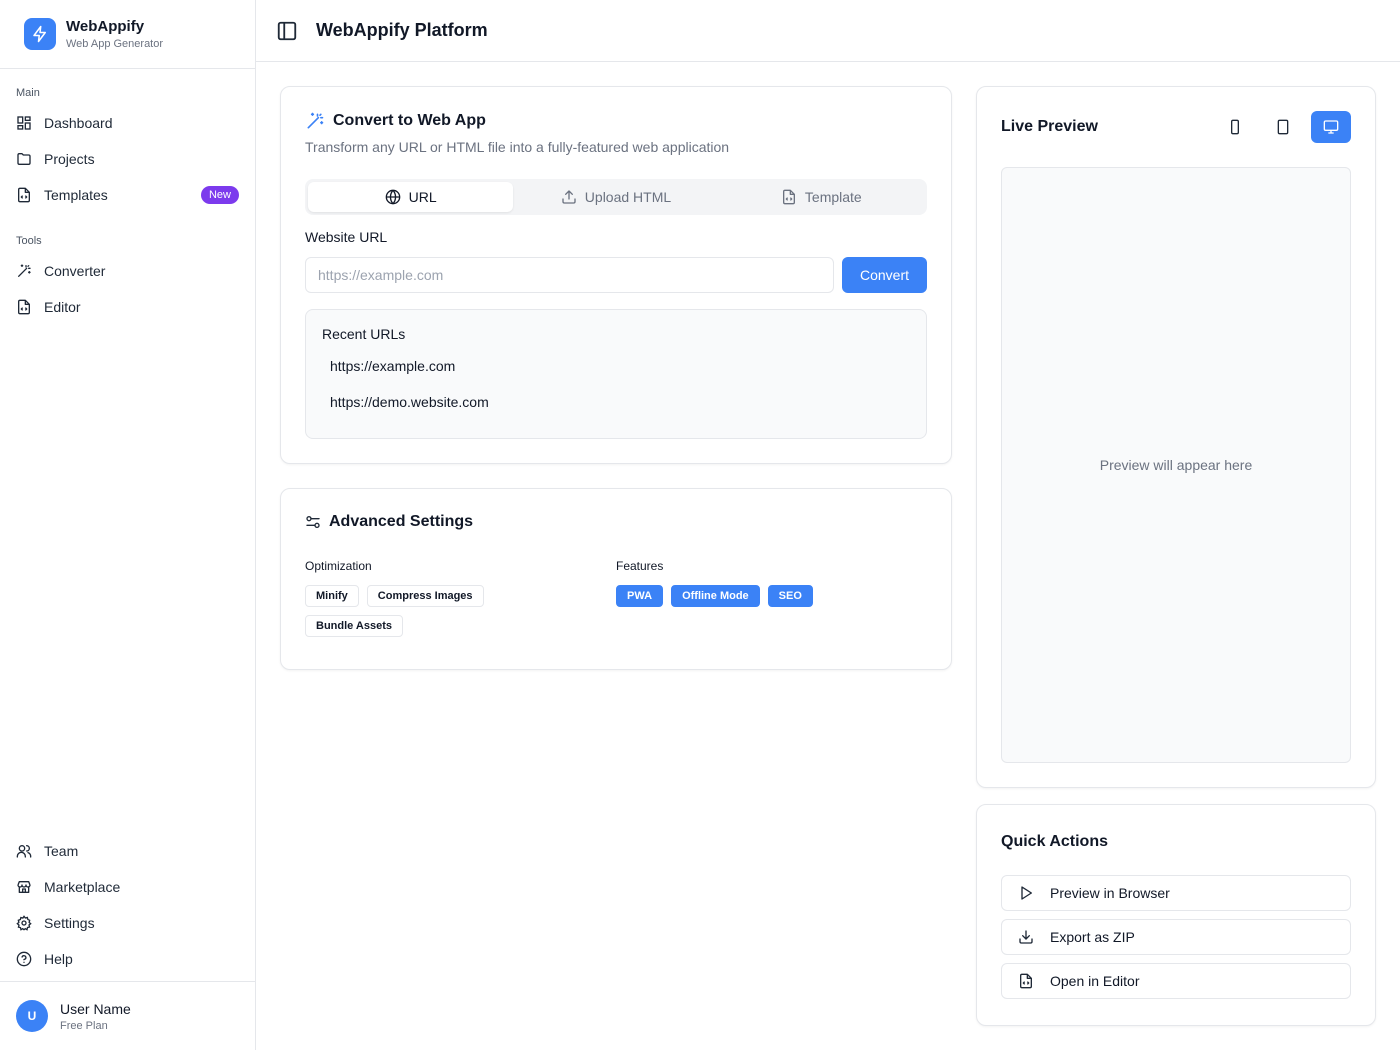  I want to click on new-badge: New, so click(219, 195).